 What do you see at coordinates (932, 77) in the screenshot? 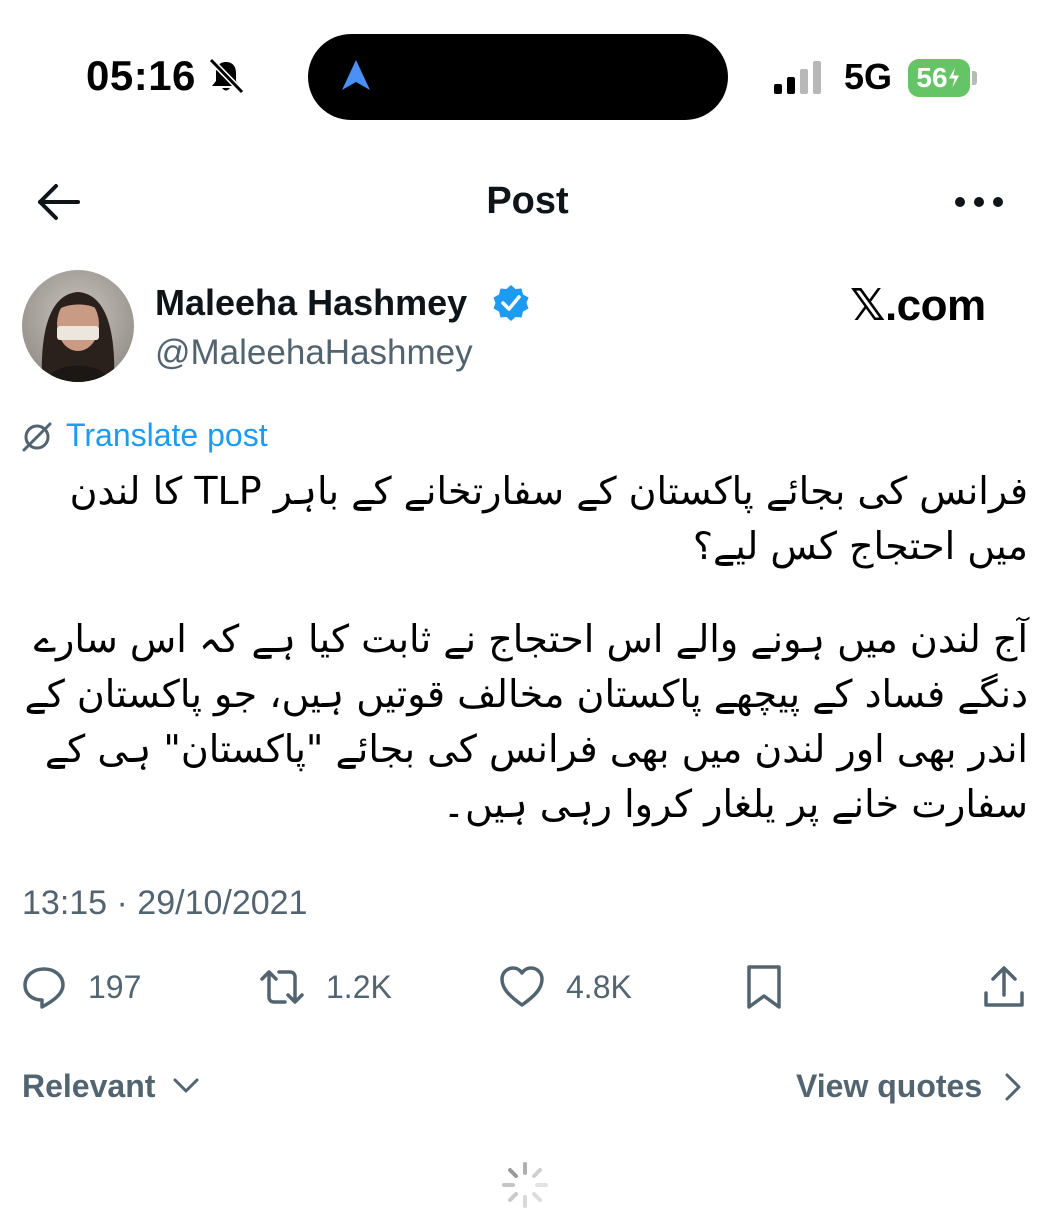
I see `battery-level: 56` at bounding box center [932, 77].